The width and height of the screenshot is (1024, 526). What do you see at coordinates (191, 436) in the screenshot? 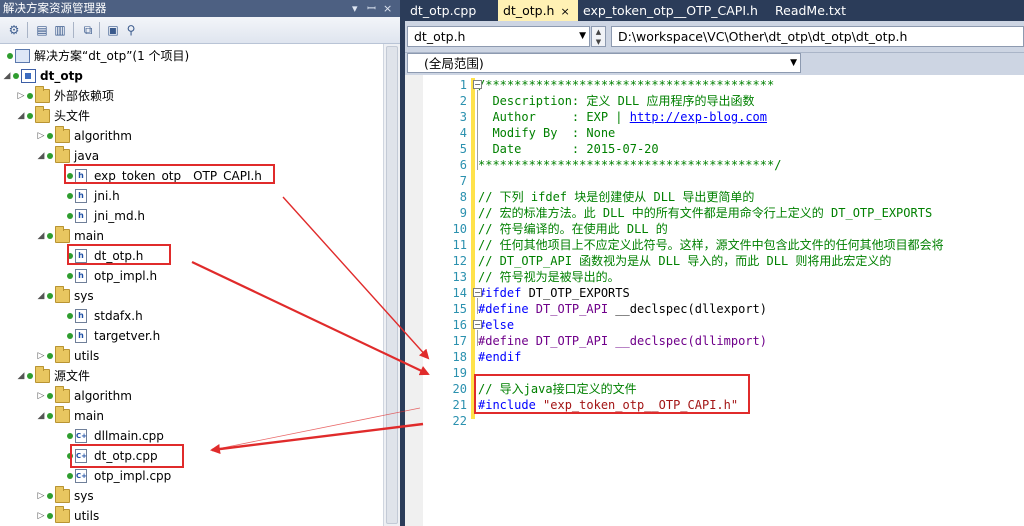
I see `tree-item: C+ dllmain.cpp` at bounding box center [191, 436].